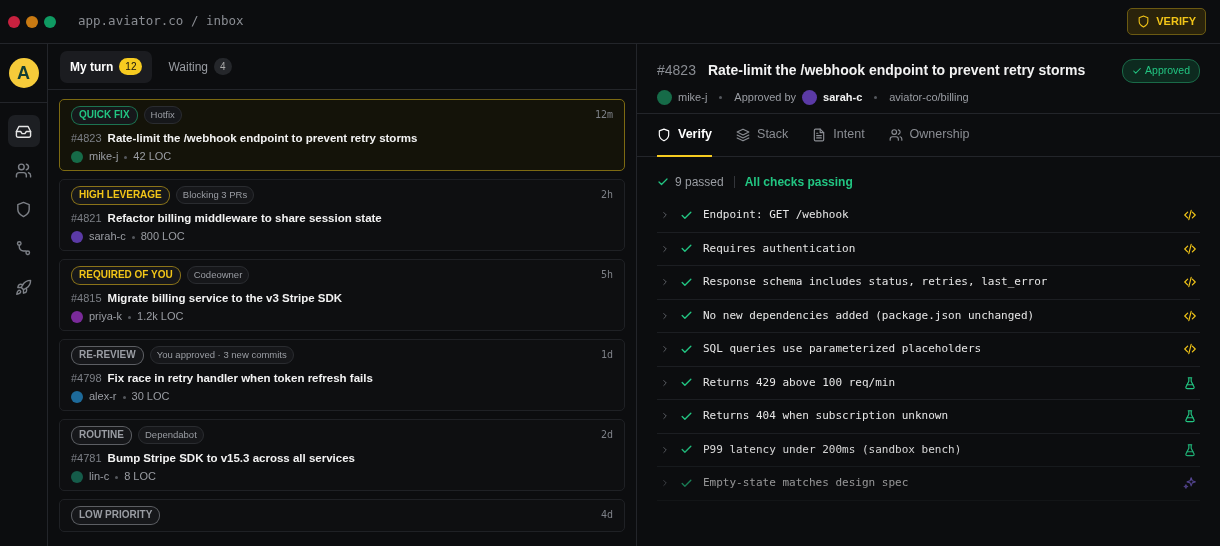 This screenshot has width=1220, height=546. I want to click on check-row: No new dependencies added (package.json unchanged), so click(928, 316).